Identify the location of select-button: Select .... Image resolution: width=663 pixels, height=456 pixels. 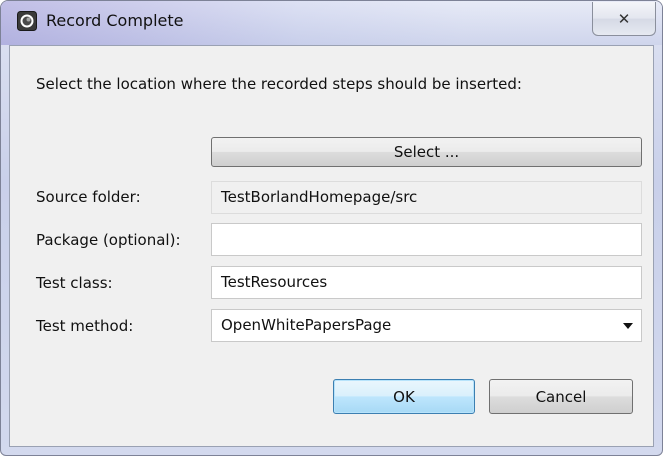
(426, 152).